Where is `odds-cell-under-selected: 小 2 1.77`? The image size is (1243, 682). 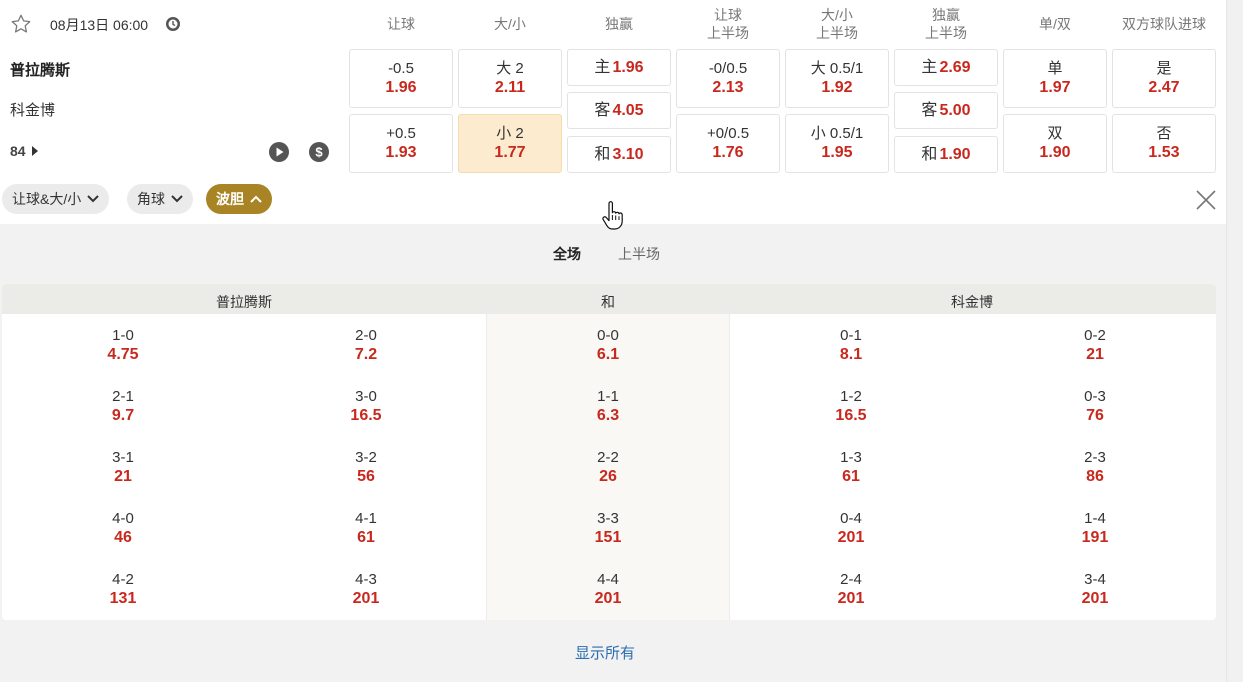
odds-cell-under-selected: 小 2 1.77 is located at coordinates (510, 143).